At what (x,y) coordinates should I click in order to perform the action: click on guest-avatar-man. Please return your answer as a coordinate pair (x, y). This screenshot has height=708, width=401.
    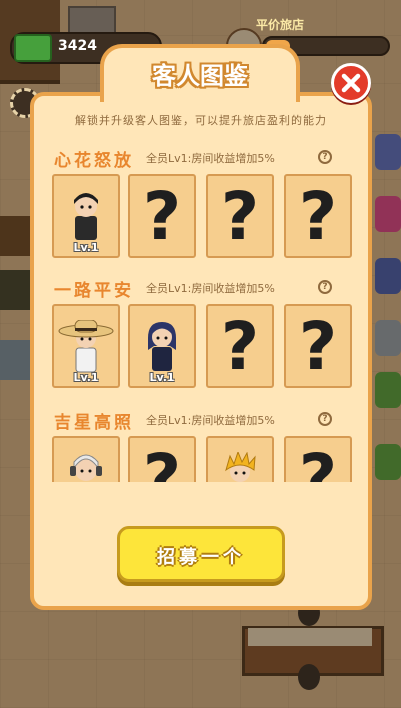
    Looking at the image, I should click on (86, 216).